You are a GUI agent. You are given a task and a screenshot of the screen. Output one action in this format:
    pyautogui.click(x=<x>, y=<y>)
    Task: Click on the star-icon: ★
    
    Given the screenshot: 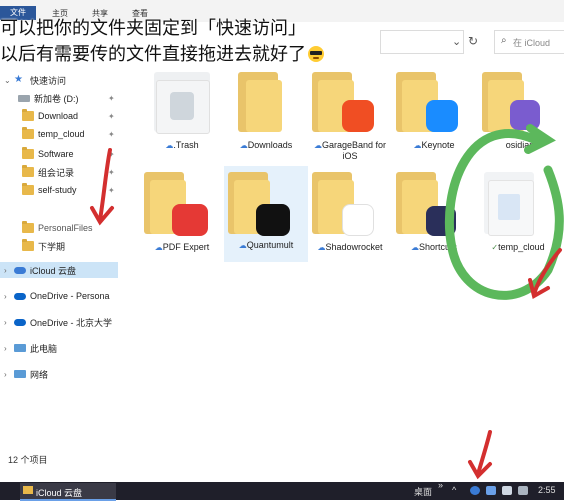 What is the action you would take?
    pyautogui.click(x=18, y=79)
    